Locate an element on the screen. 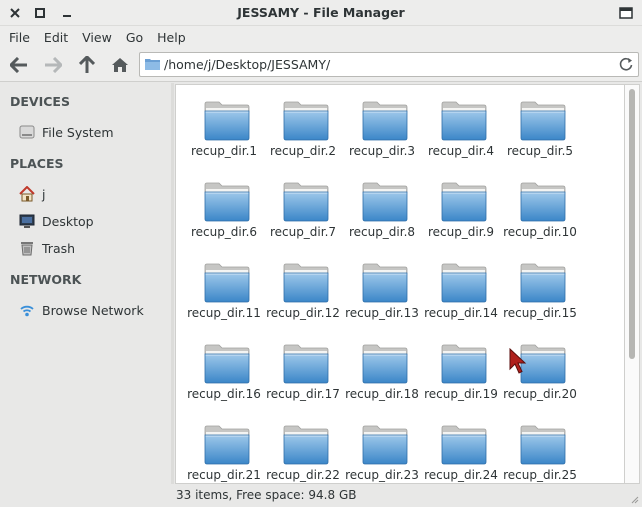 This screenshot has width=642, height=507. desktop-icon is located at coordinates (27, 221).